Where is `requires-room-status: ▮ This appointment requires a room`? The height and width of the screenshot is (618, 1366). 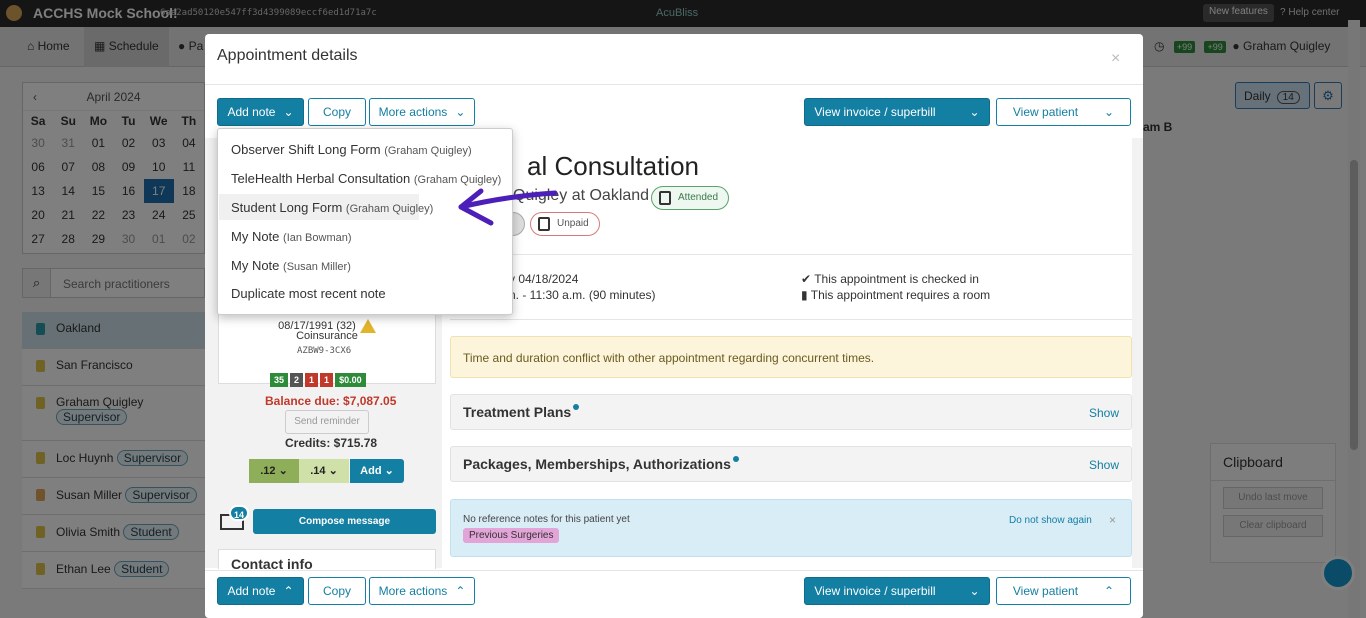
requires-room-status: ▮ This appointment requires a room is located at coordinates (895, 295).